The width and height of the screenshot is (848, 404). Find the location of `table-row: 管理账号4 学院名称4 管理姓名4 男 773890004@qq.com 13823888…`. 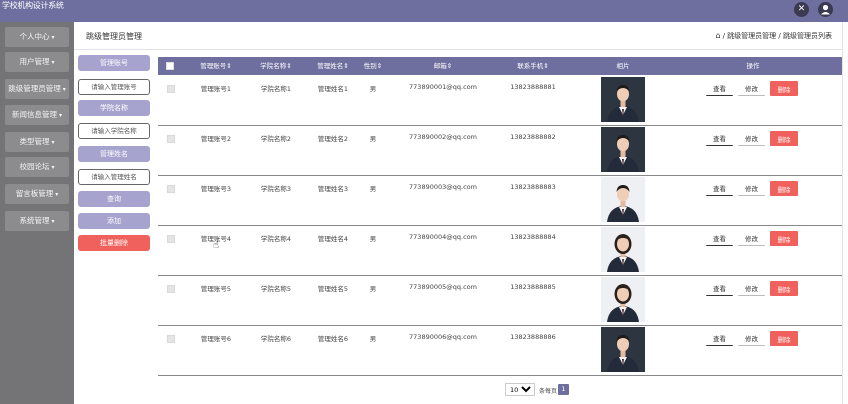

table-row: 管理账号4 学院名称4 管理姓名4 男 773890004@qq.com 13823888… is located at coordinates (500, 251).